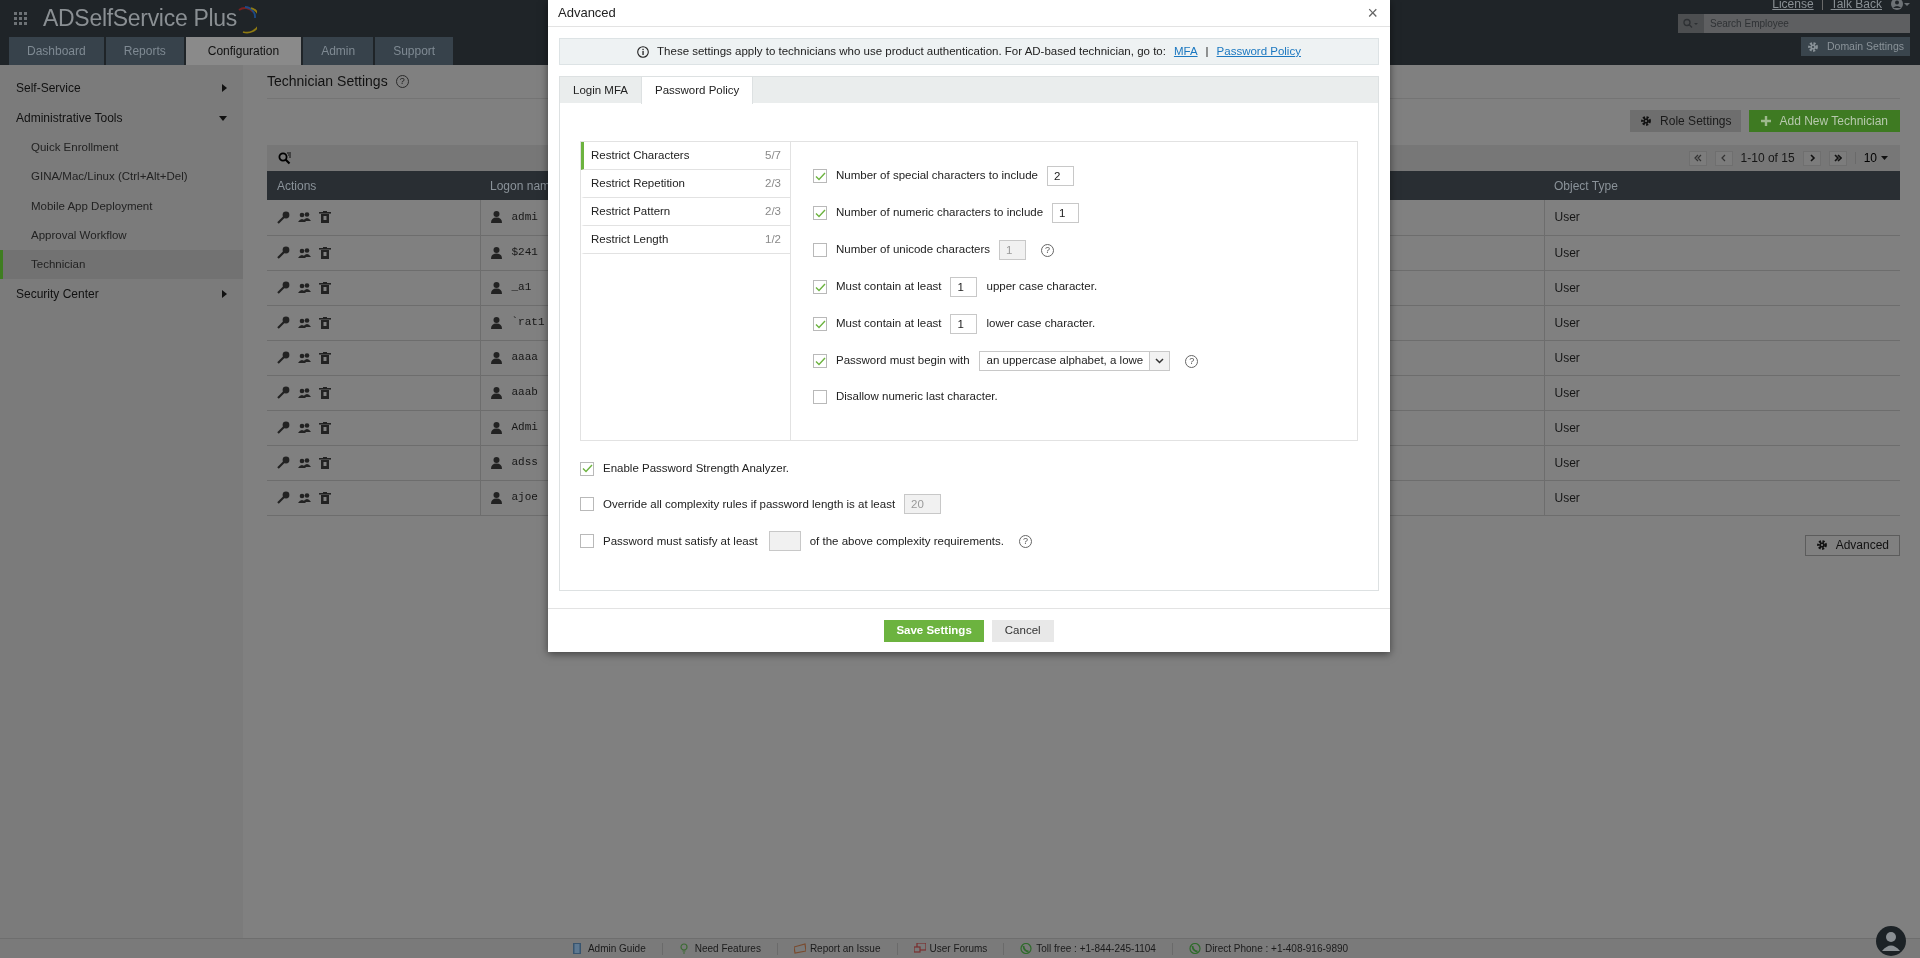 This screenshot has height=958, width=1920. Describe the element at coordinates (1852, 545) in the screenshot. I see `advanced-button: Advanced` at that location.